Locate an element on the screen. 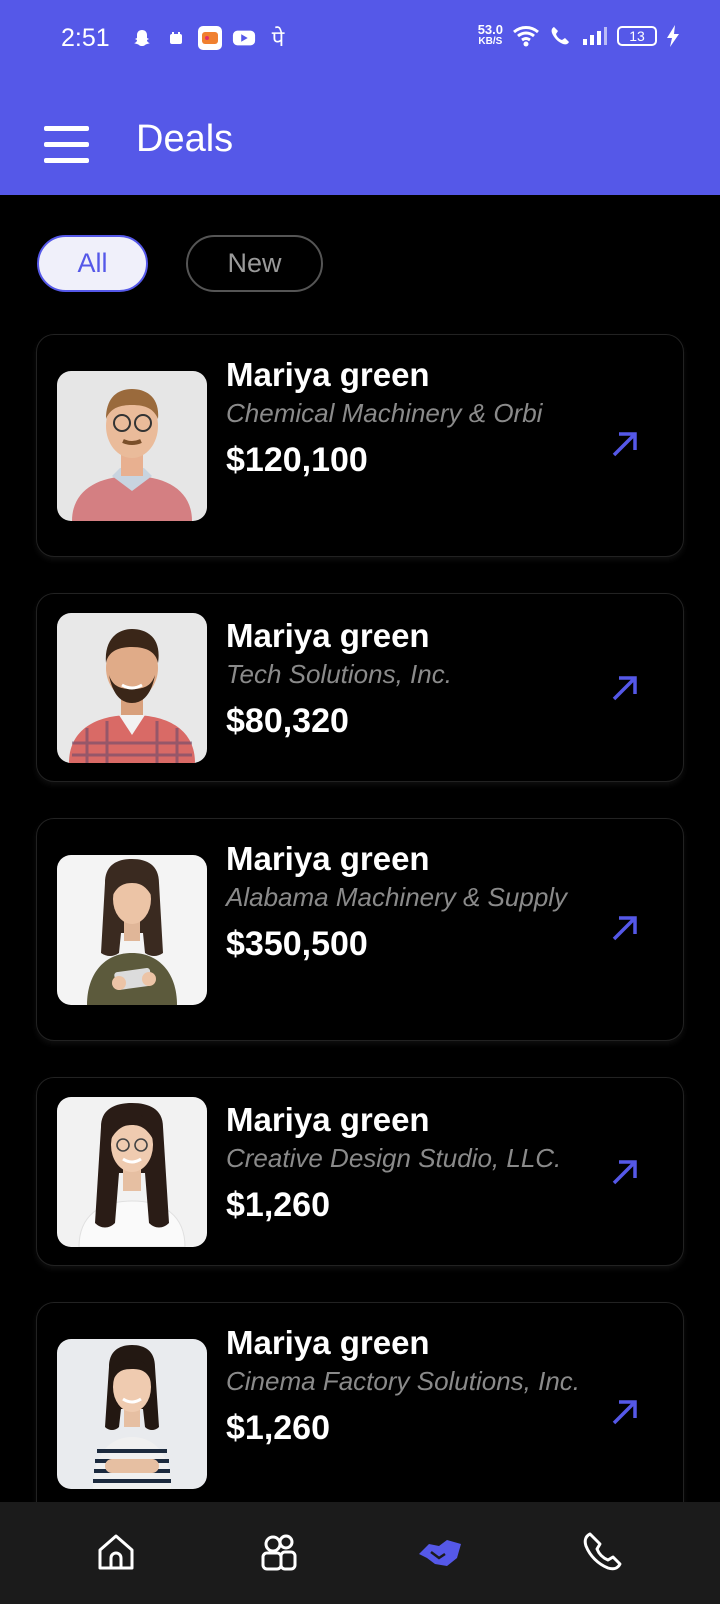 This screenshot has height=1604, width=720. filter-chip-all: All is located at coordinates (92, 263).